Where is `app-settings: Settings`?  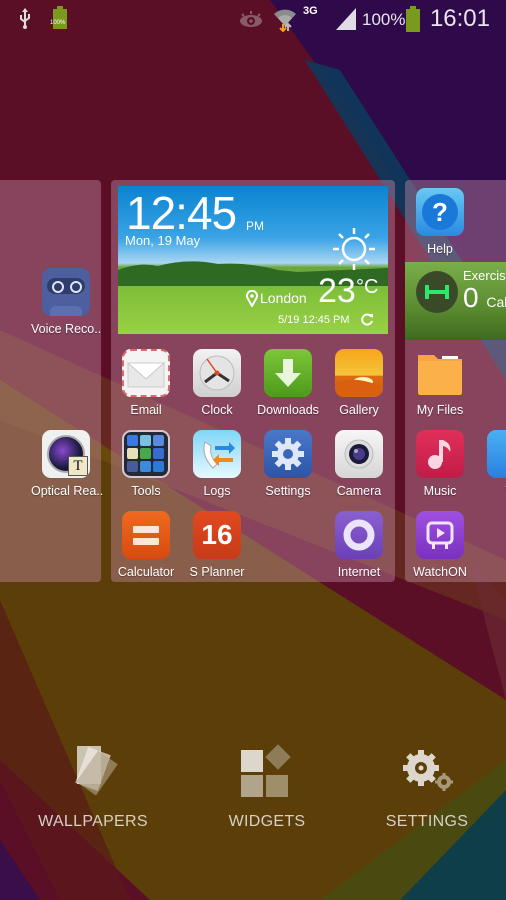 app-settings: Settings is located at coordinates (288, 464).